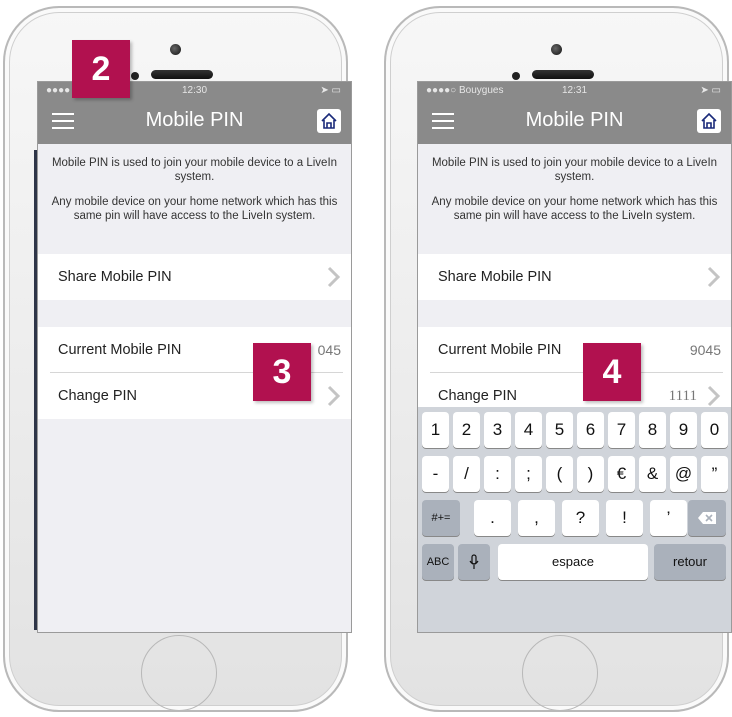 Image resolution: width=732 pixels, height=717 pixels. I want to click on keyboard-key: :, so click(497, 474).